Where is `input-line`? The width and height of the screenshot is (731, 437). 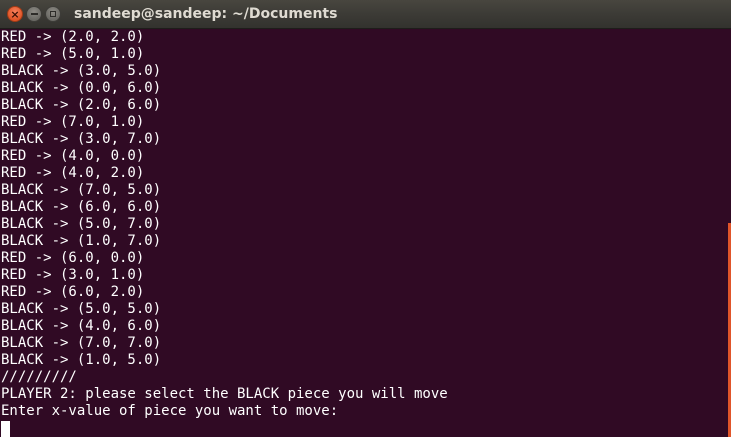
input-line is located at coordinates (224, 428).